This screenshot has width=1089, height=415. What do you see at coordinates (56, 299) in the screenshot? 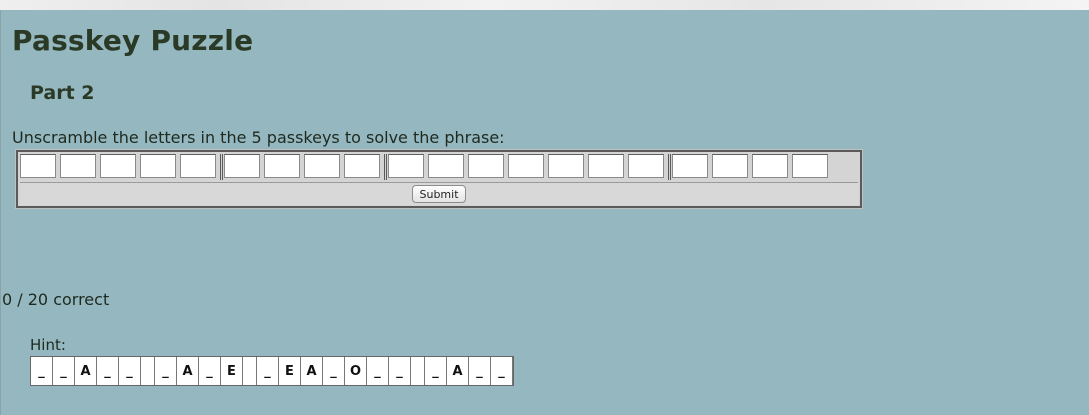
I see `score-text: 0 / 20 correct` at bounding box center [56, 299].